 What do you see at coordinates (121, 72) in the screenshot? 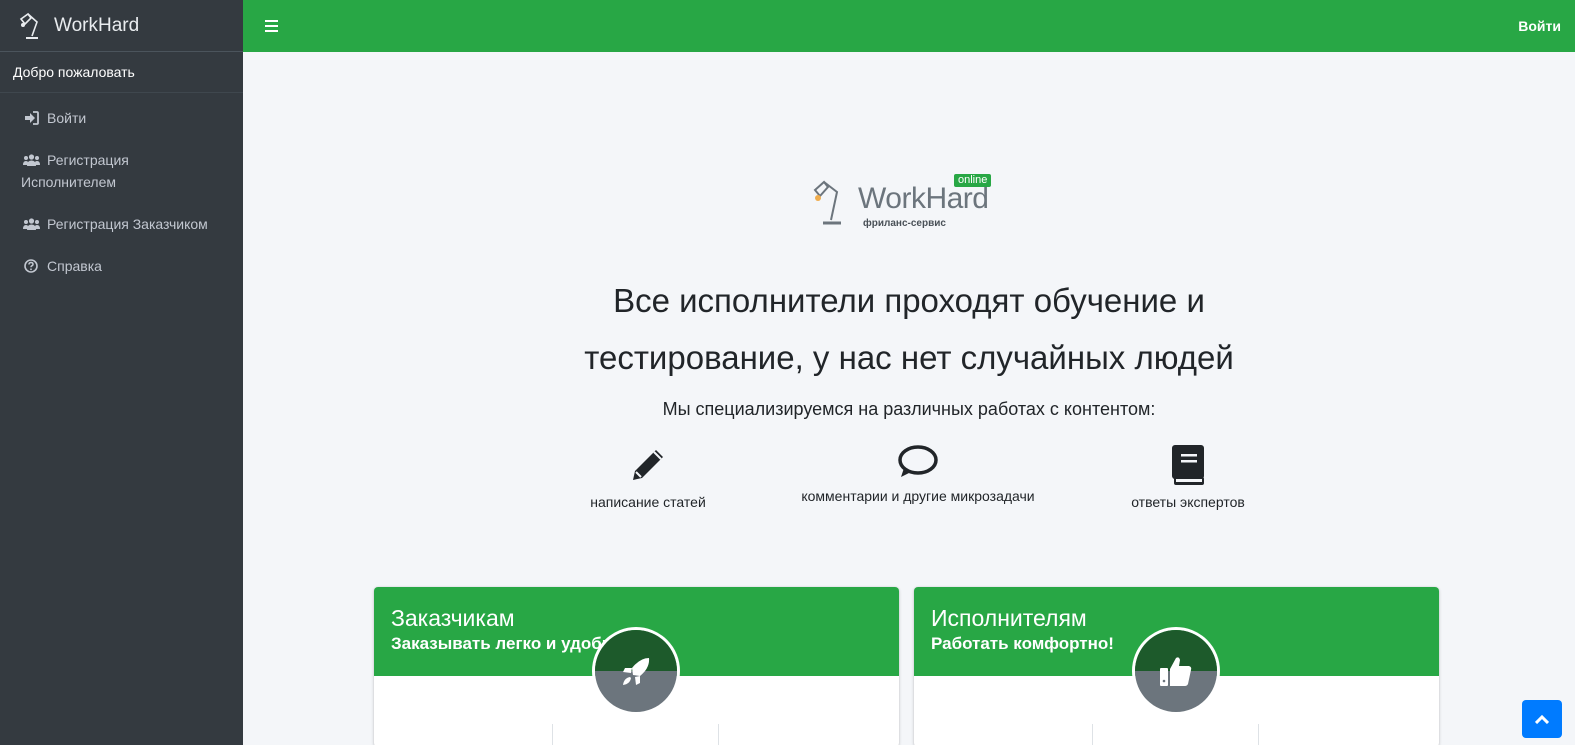
I see `sidebar-welcome-header: Добро пожаловать` at bounding box center [121, 72].